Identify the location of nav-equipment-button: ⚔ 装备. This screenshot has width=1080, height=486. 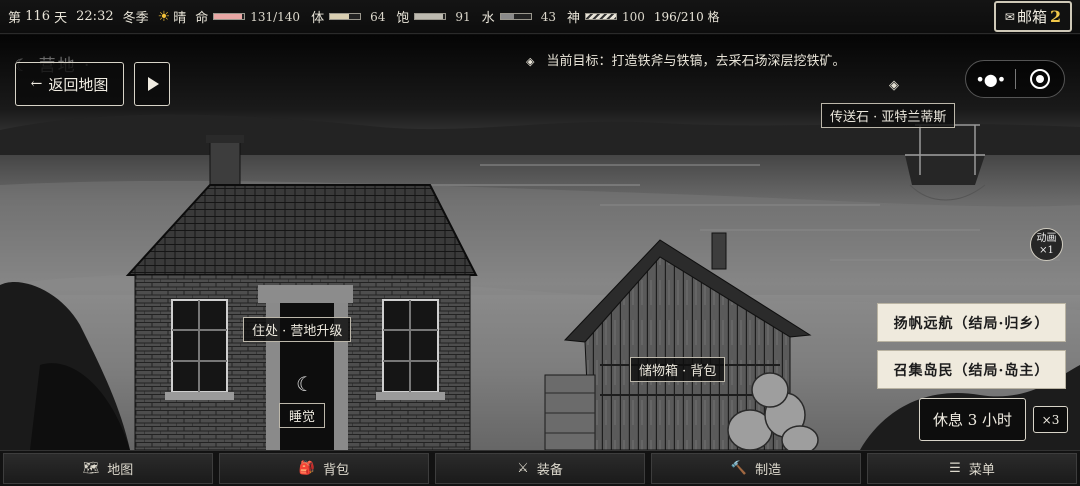
(540, 468).